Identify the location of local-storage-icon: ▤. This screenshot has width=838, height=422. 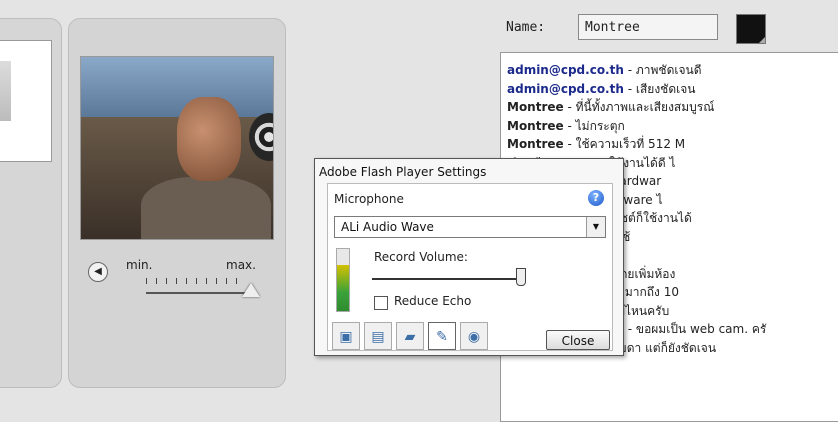
(378, 336).